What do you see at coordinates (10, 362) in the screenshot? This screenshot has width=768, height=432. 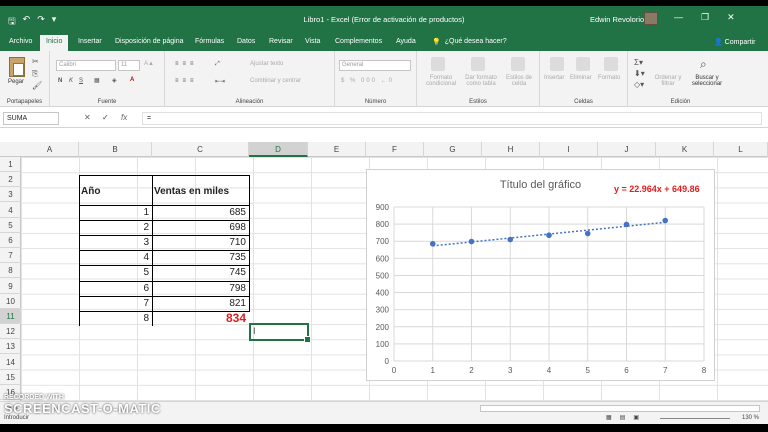 I see `row-header-14: 14` at bounding box center [10, 362].